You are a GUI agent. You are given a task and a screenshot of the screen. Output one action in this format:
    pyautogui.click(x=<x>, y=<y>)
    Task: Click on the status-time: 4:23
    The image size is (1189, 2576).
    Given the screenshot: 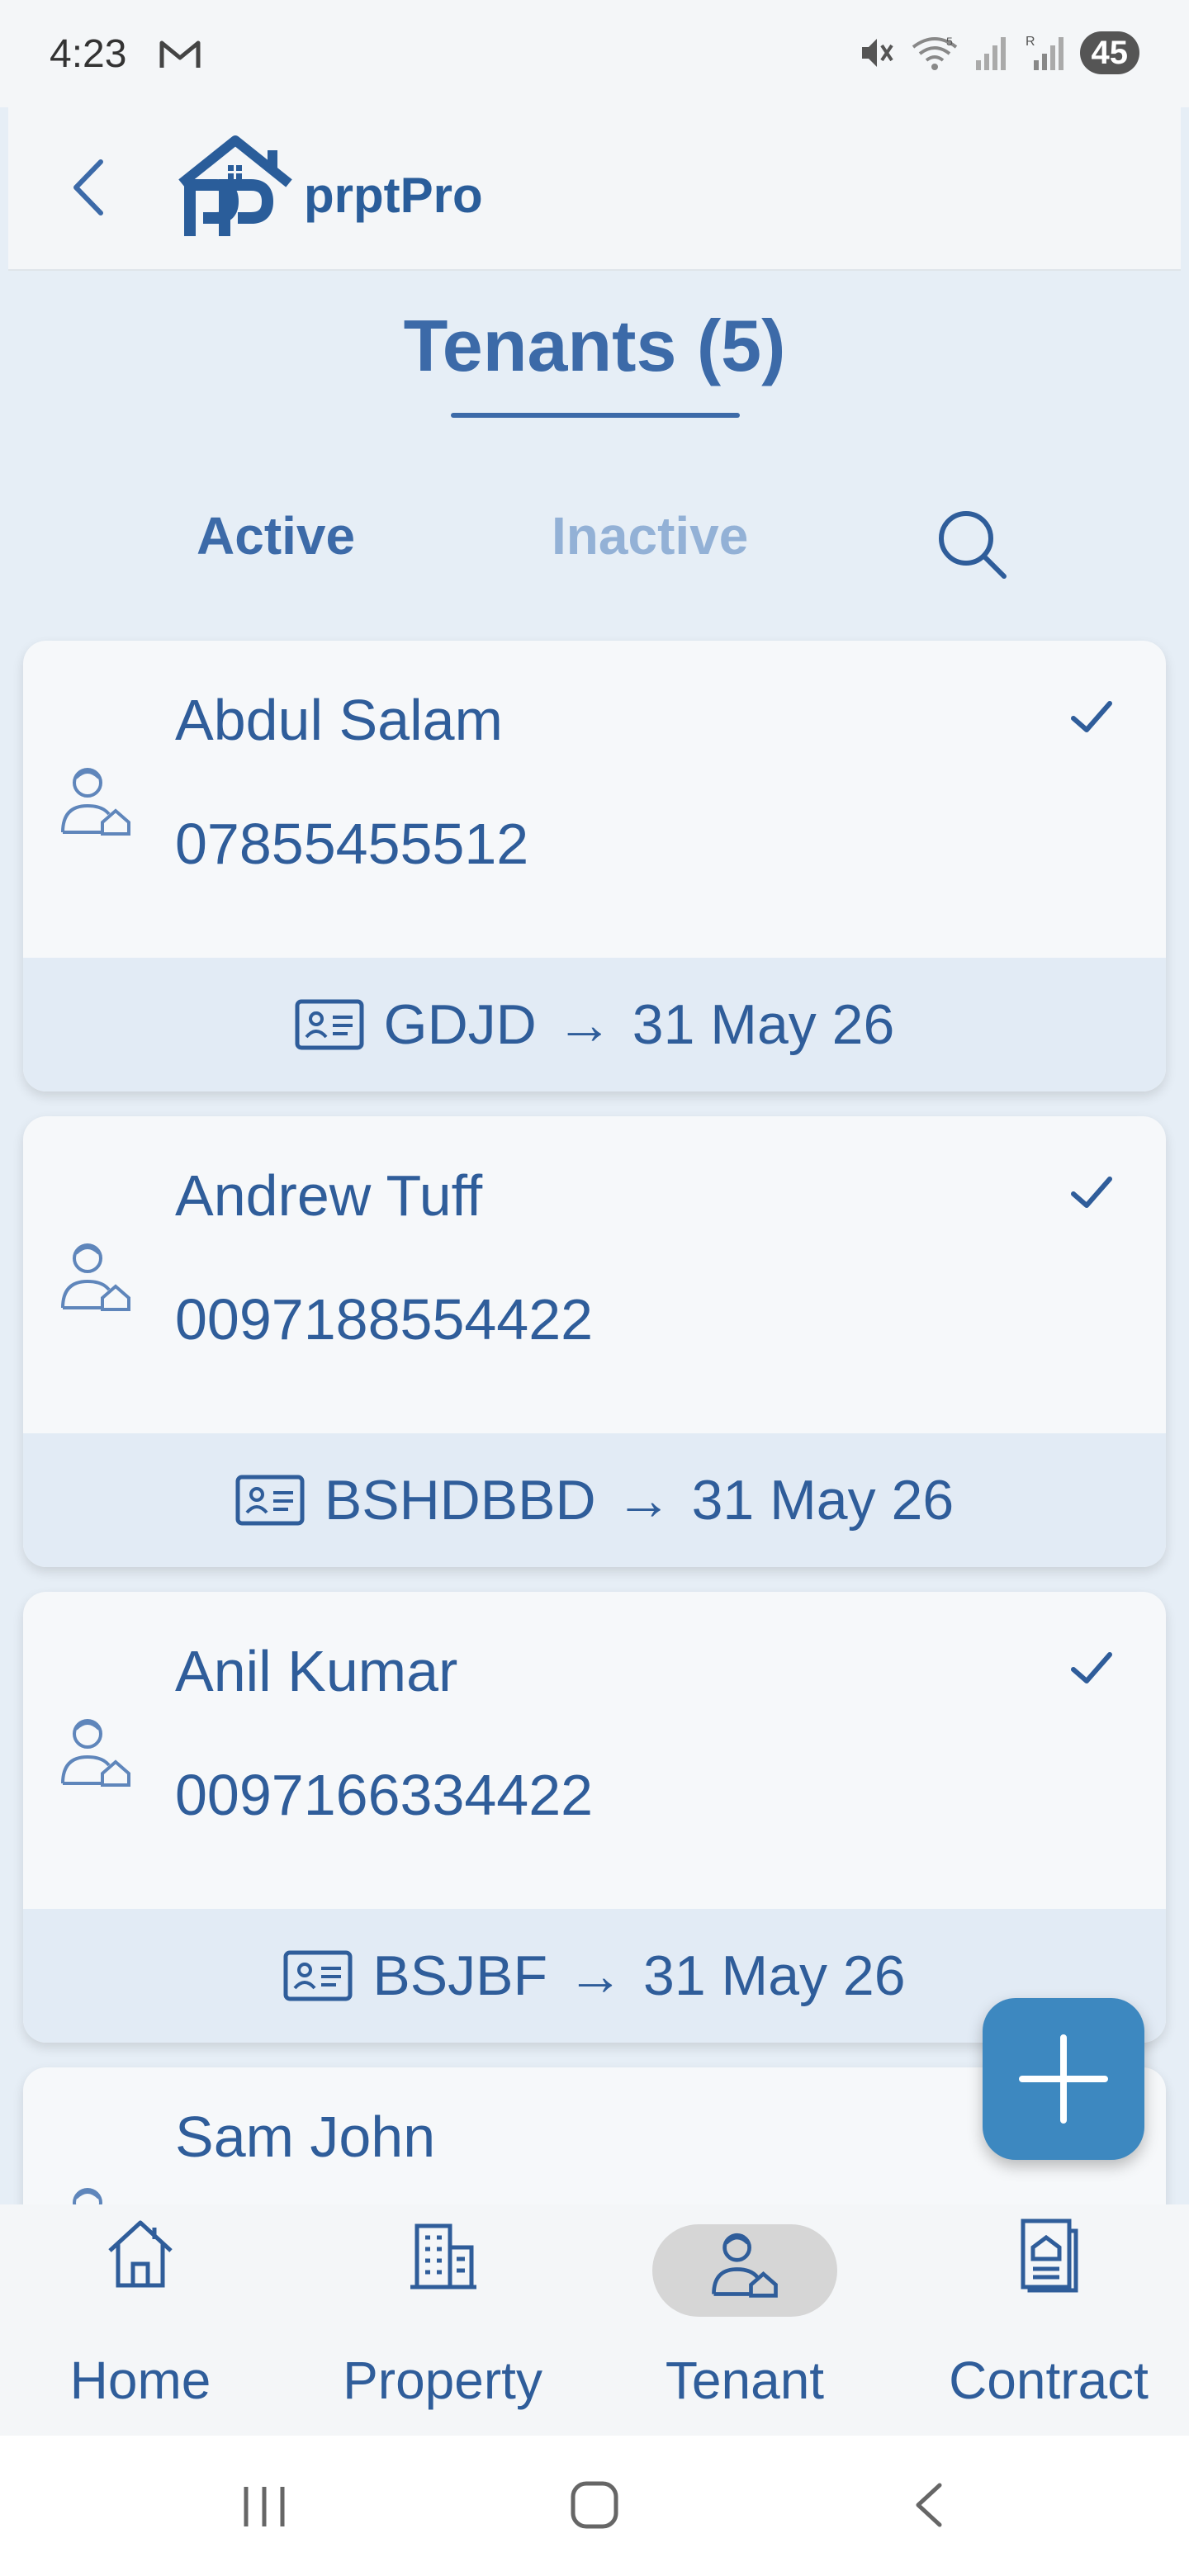 What is the action you would take?
    pyautogui.click(x=88, y=54)
    